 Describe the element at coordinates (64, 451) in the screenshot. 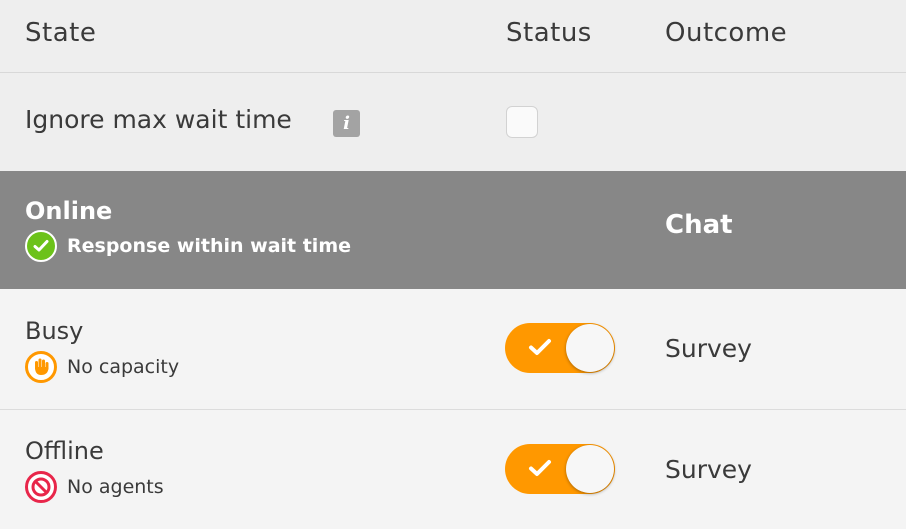

I see `state-name: Offline` at that location.